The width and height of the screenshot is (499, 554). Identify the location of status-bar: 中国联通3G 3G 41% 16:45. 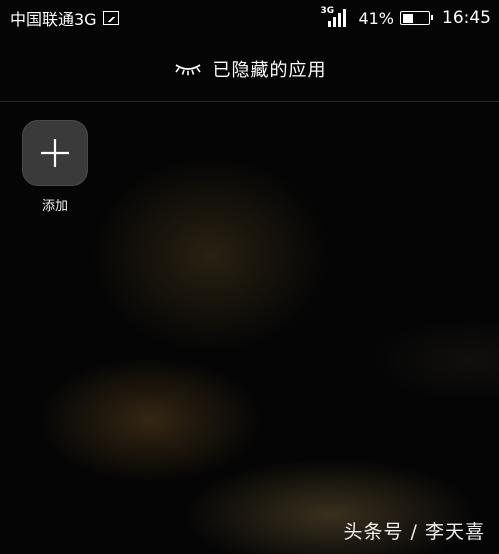
(249, 18).